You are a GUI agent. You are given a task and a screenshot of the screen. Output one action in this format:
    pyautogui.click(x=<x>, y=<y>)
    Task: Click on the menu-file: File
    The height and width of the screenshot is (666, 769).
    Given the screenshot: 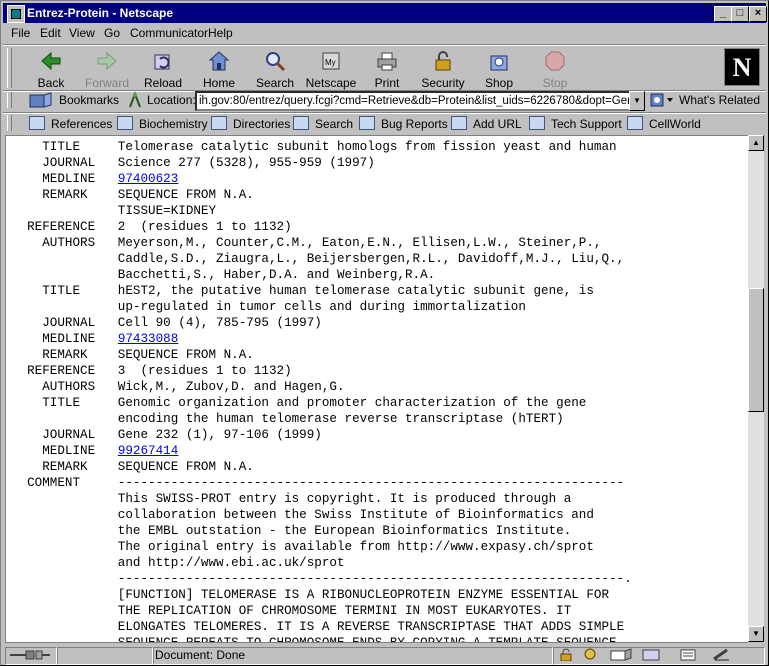 What is the action you would take?
    pyautogui.click(x=20, y=33)
    